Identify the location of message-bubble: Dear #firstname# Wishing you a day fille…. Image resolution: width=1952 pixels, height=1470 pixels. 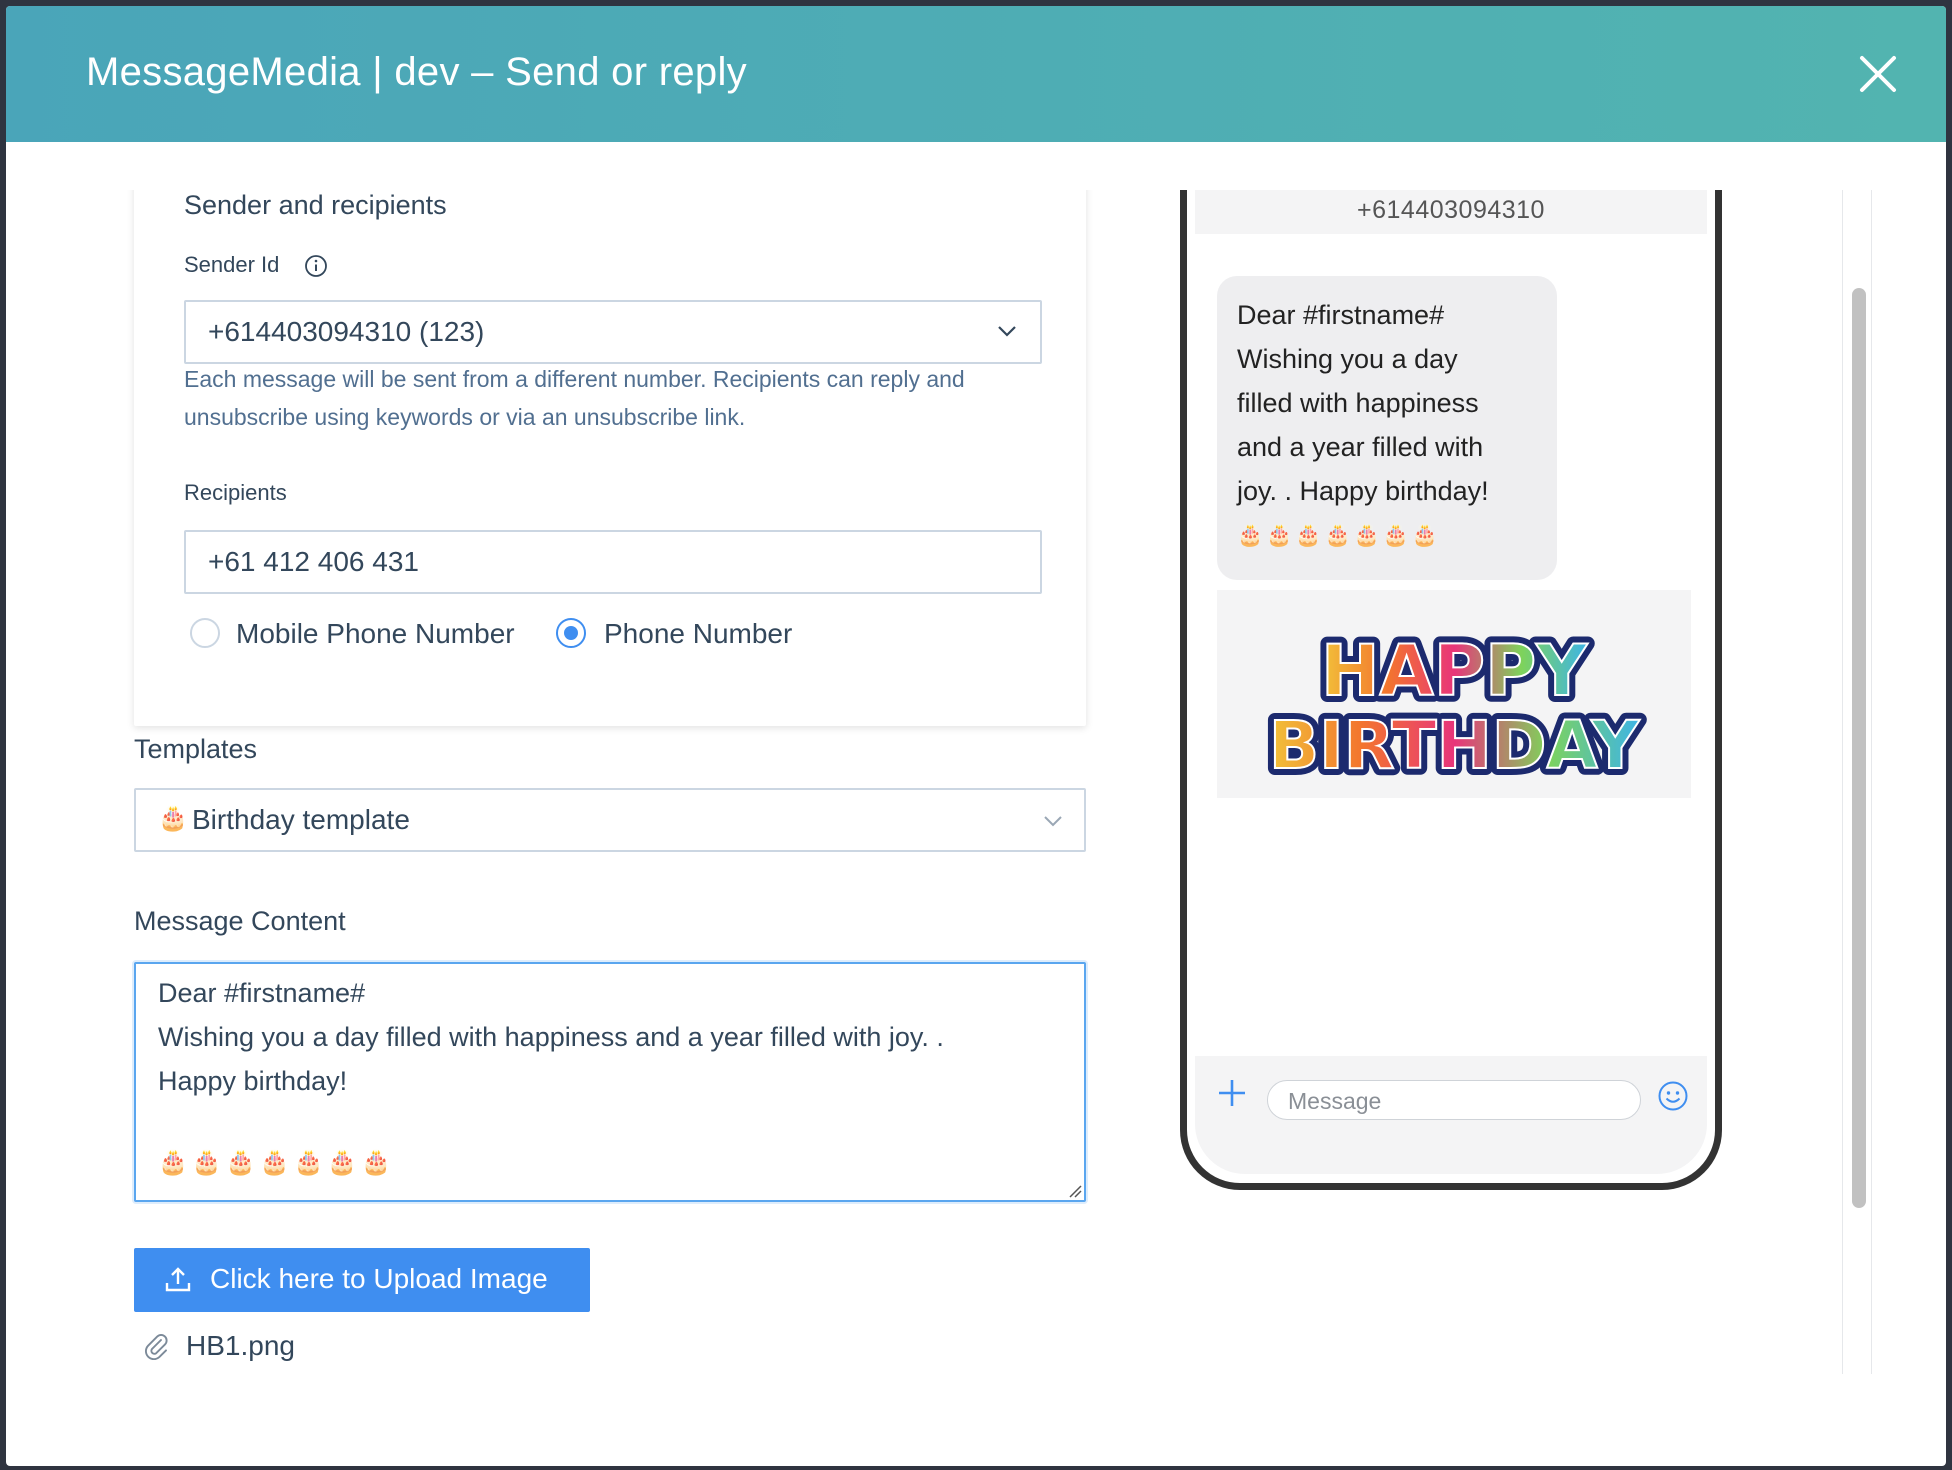
(1387, 428).